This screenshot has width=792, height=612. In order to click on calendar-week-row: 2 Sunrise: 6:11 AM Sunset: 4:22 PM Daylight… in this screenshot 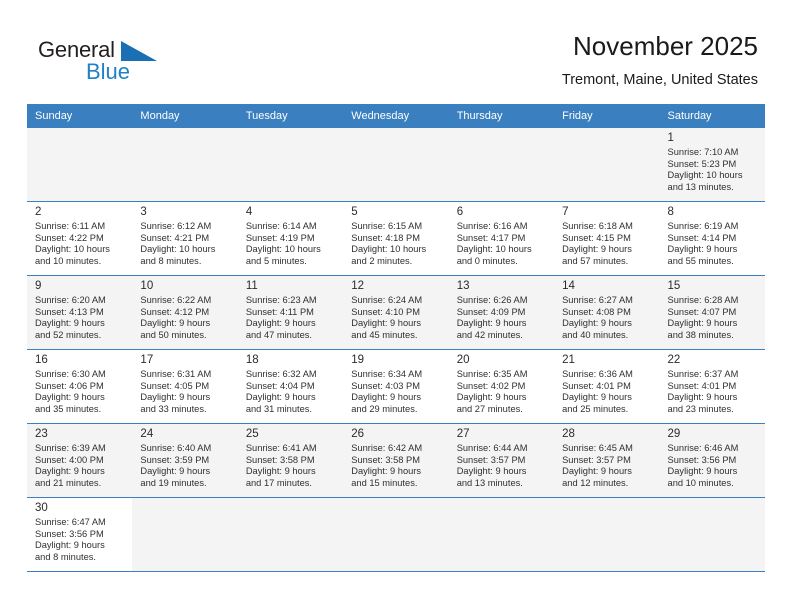, I will do `click(396, 238)`.